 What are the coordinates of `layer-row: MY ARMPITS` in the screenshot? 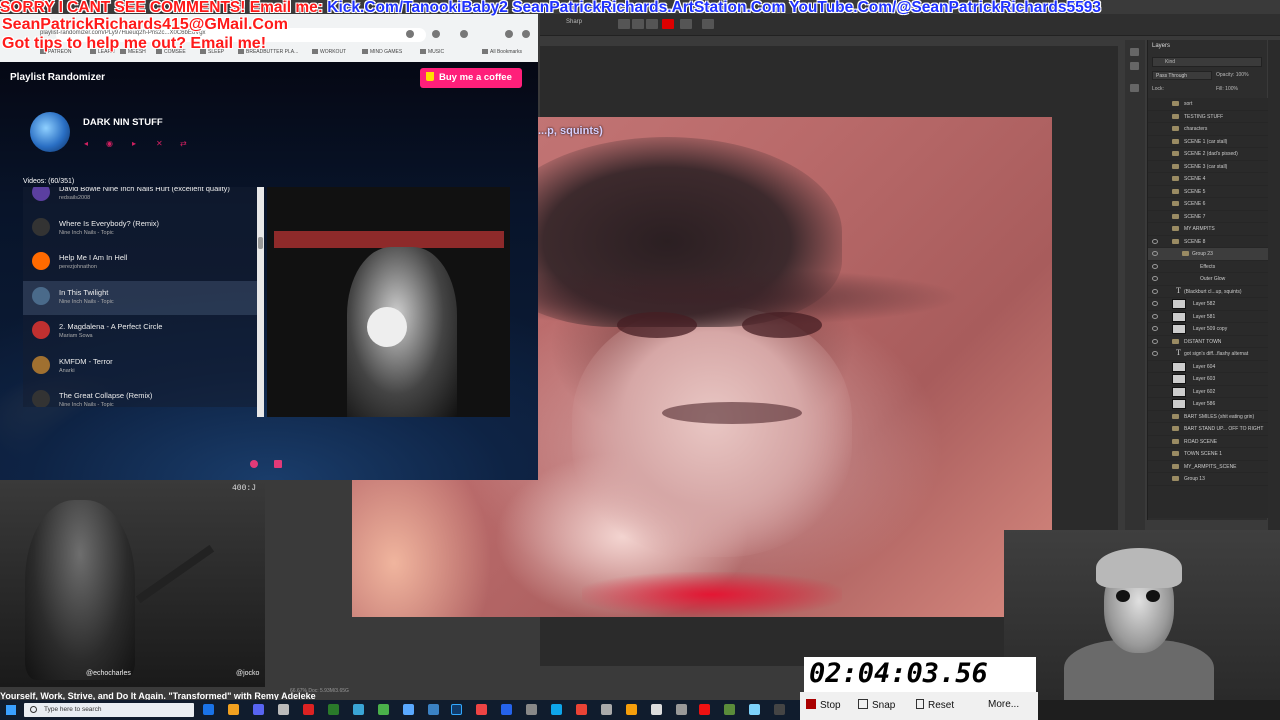 It's located at (1208, 229).